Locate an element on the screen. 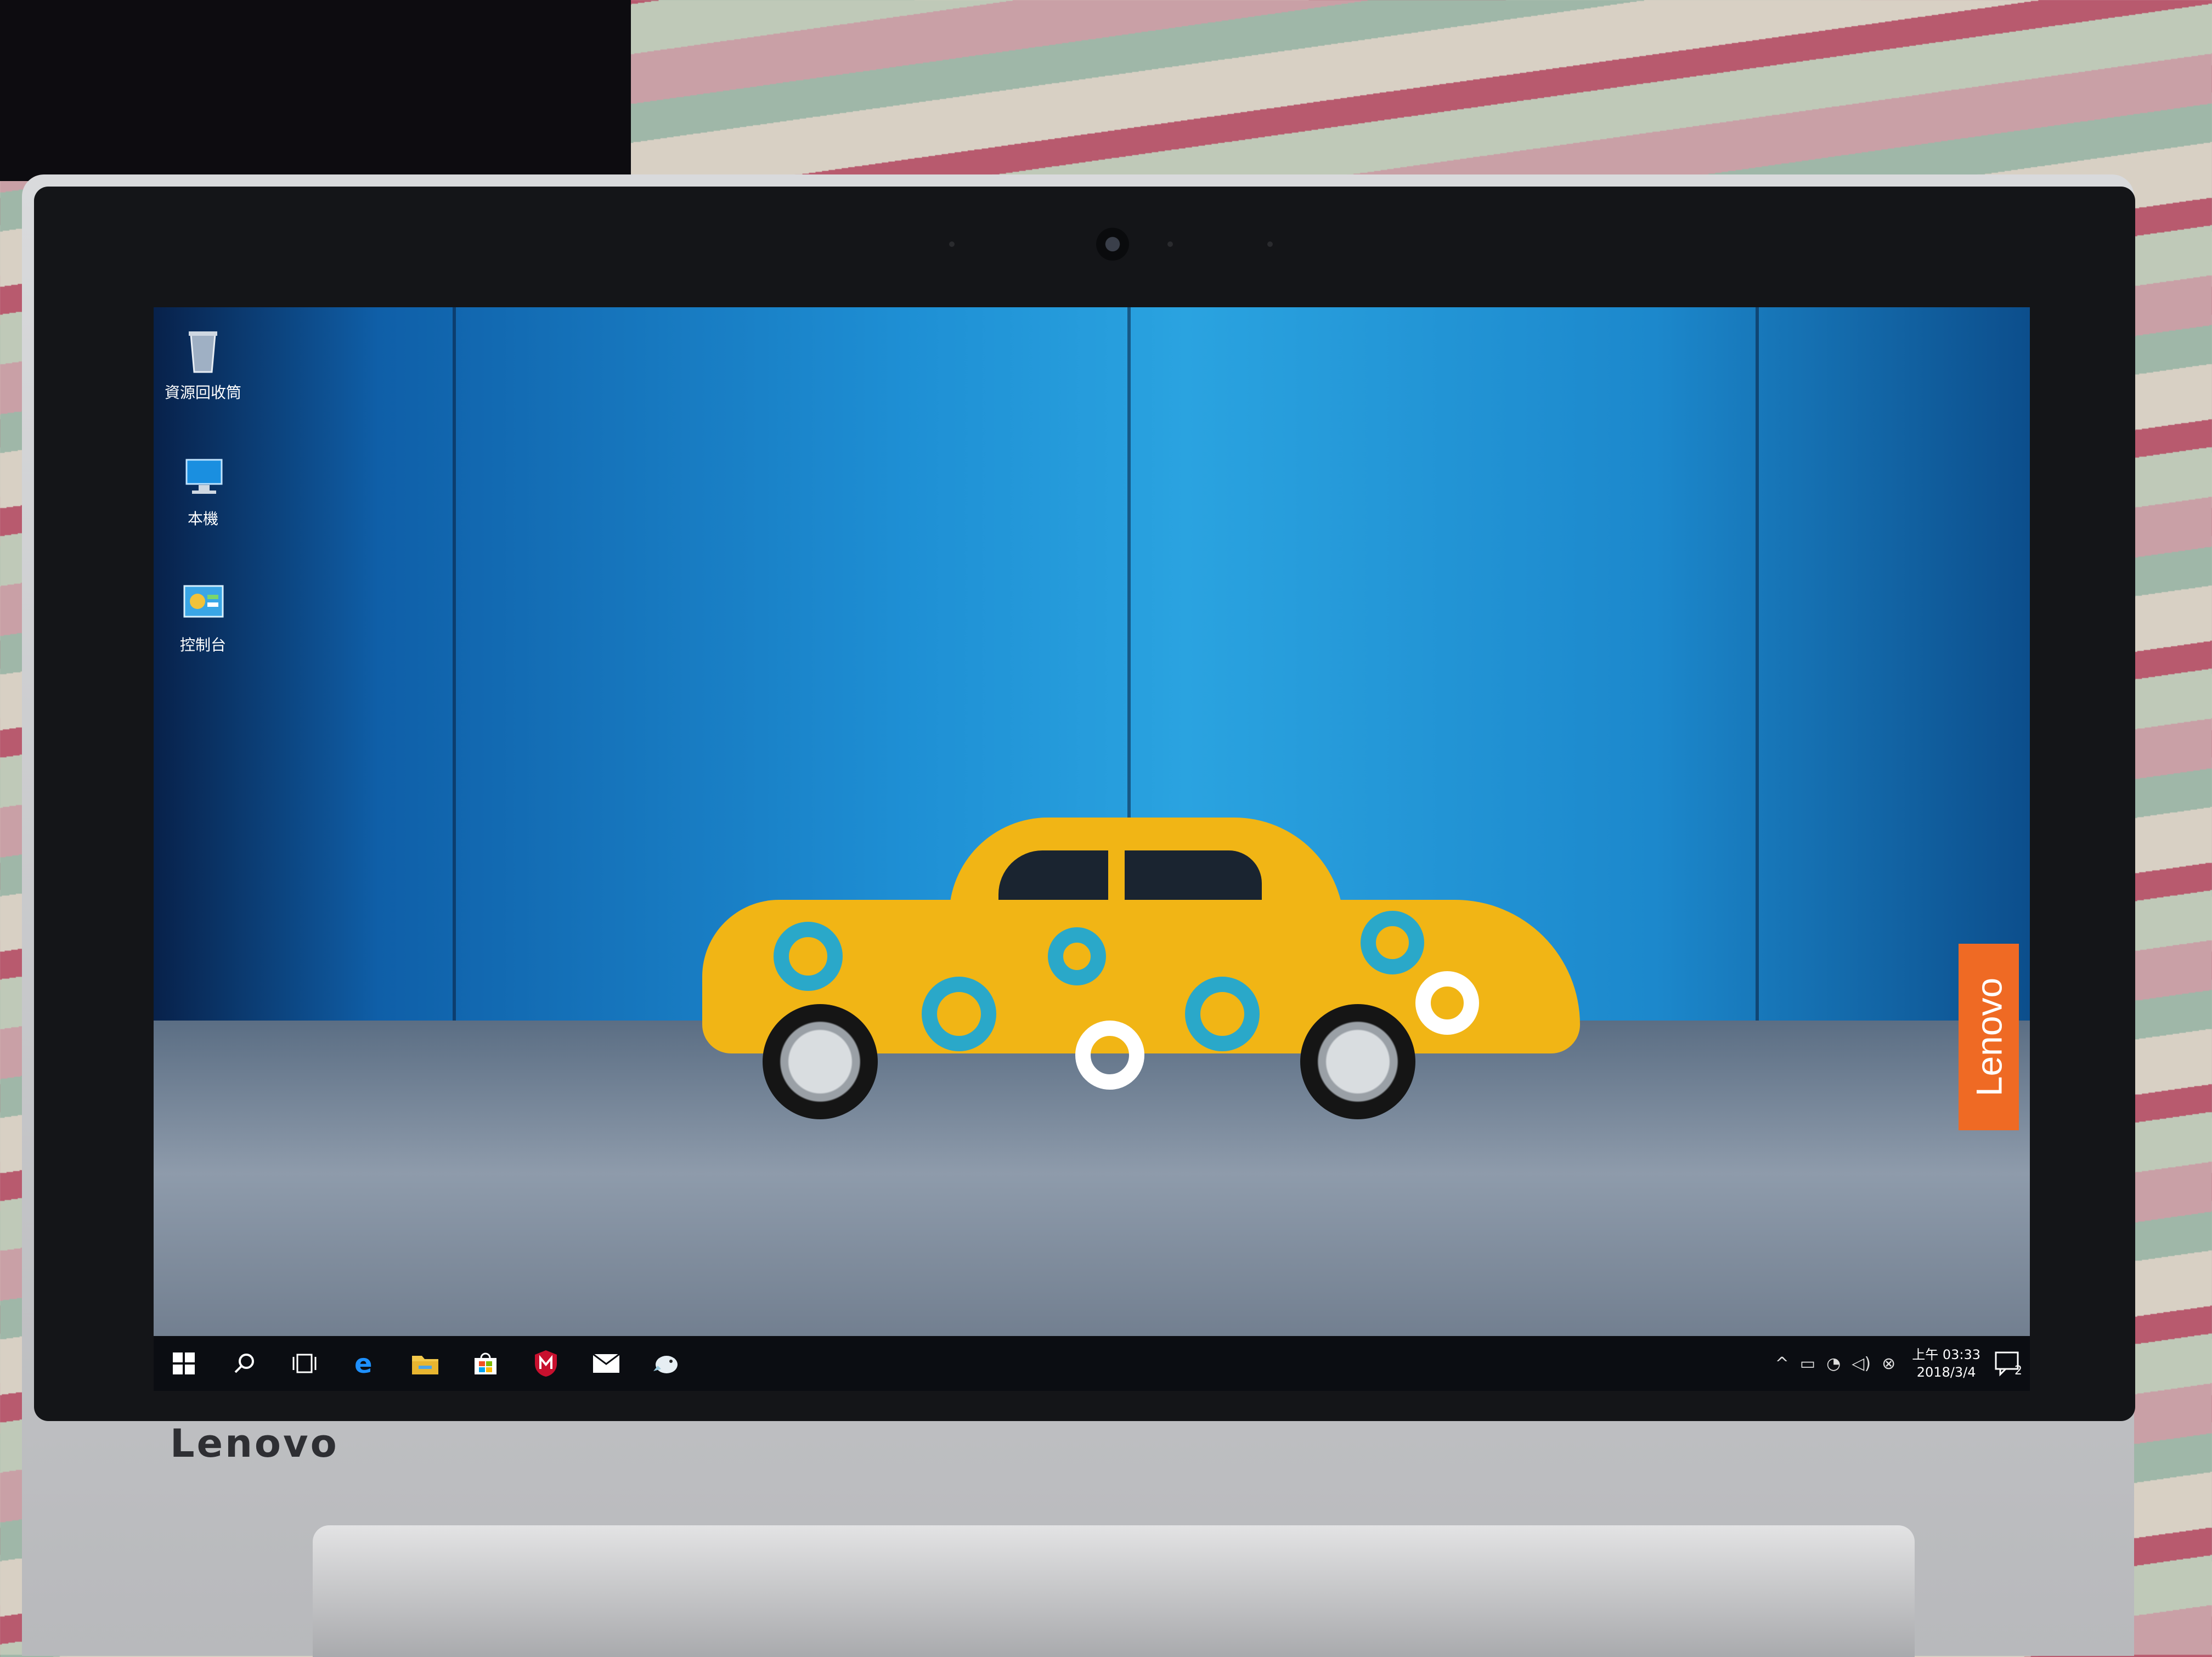 This screenshot has width=2212, height=1657. lenovo-tag-text: Lenovo is located at coordinates (1988, 1037).